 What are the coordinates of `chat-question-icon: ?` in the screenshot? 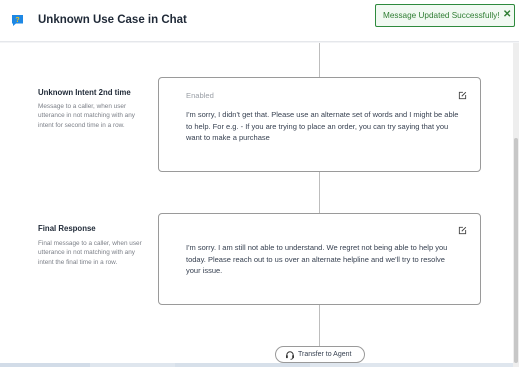 It's located at (17, 20).